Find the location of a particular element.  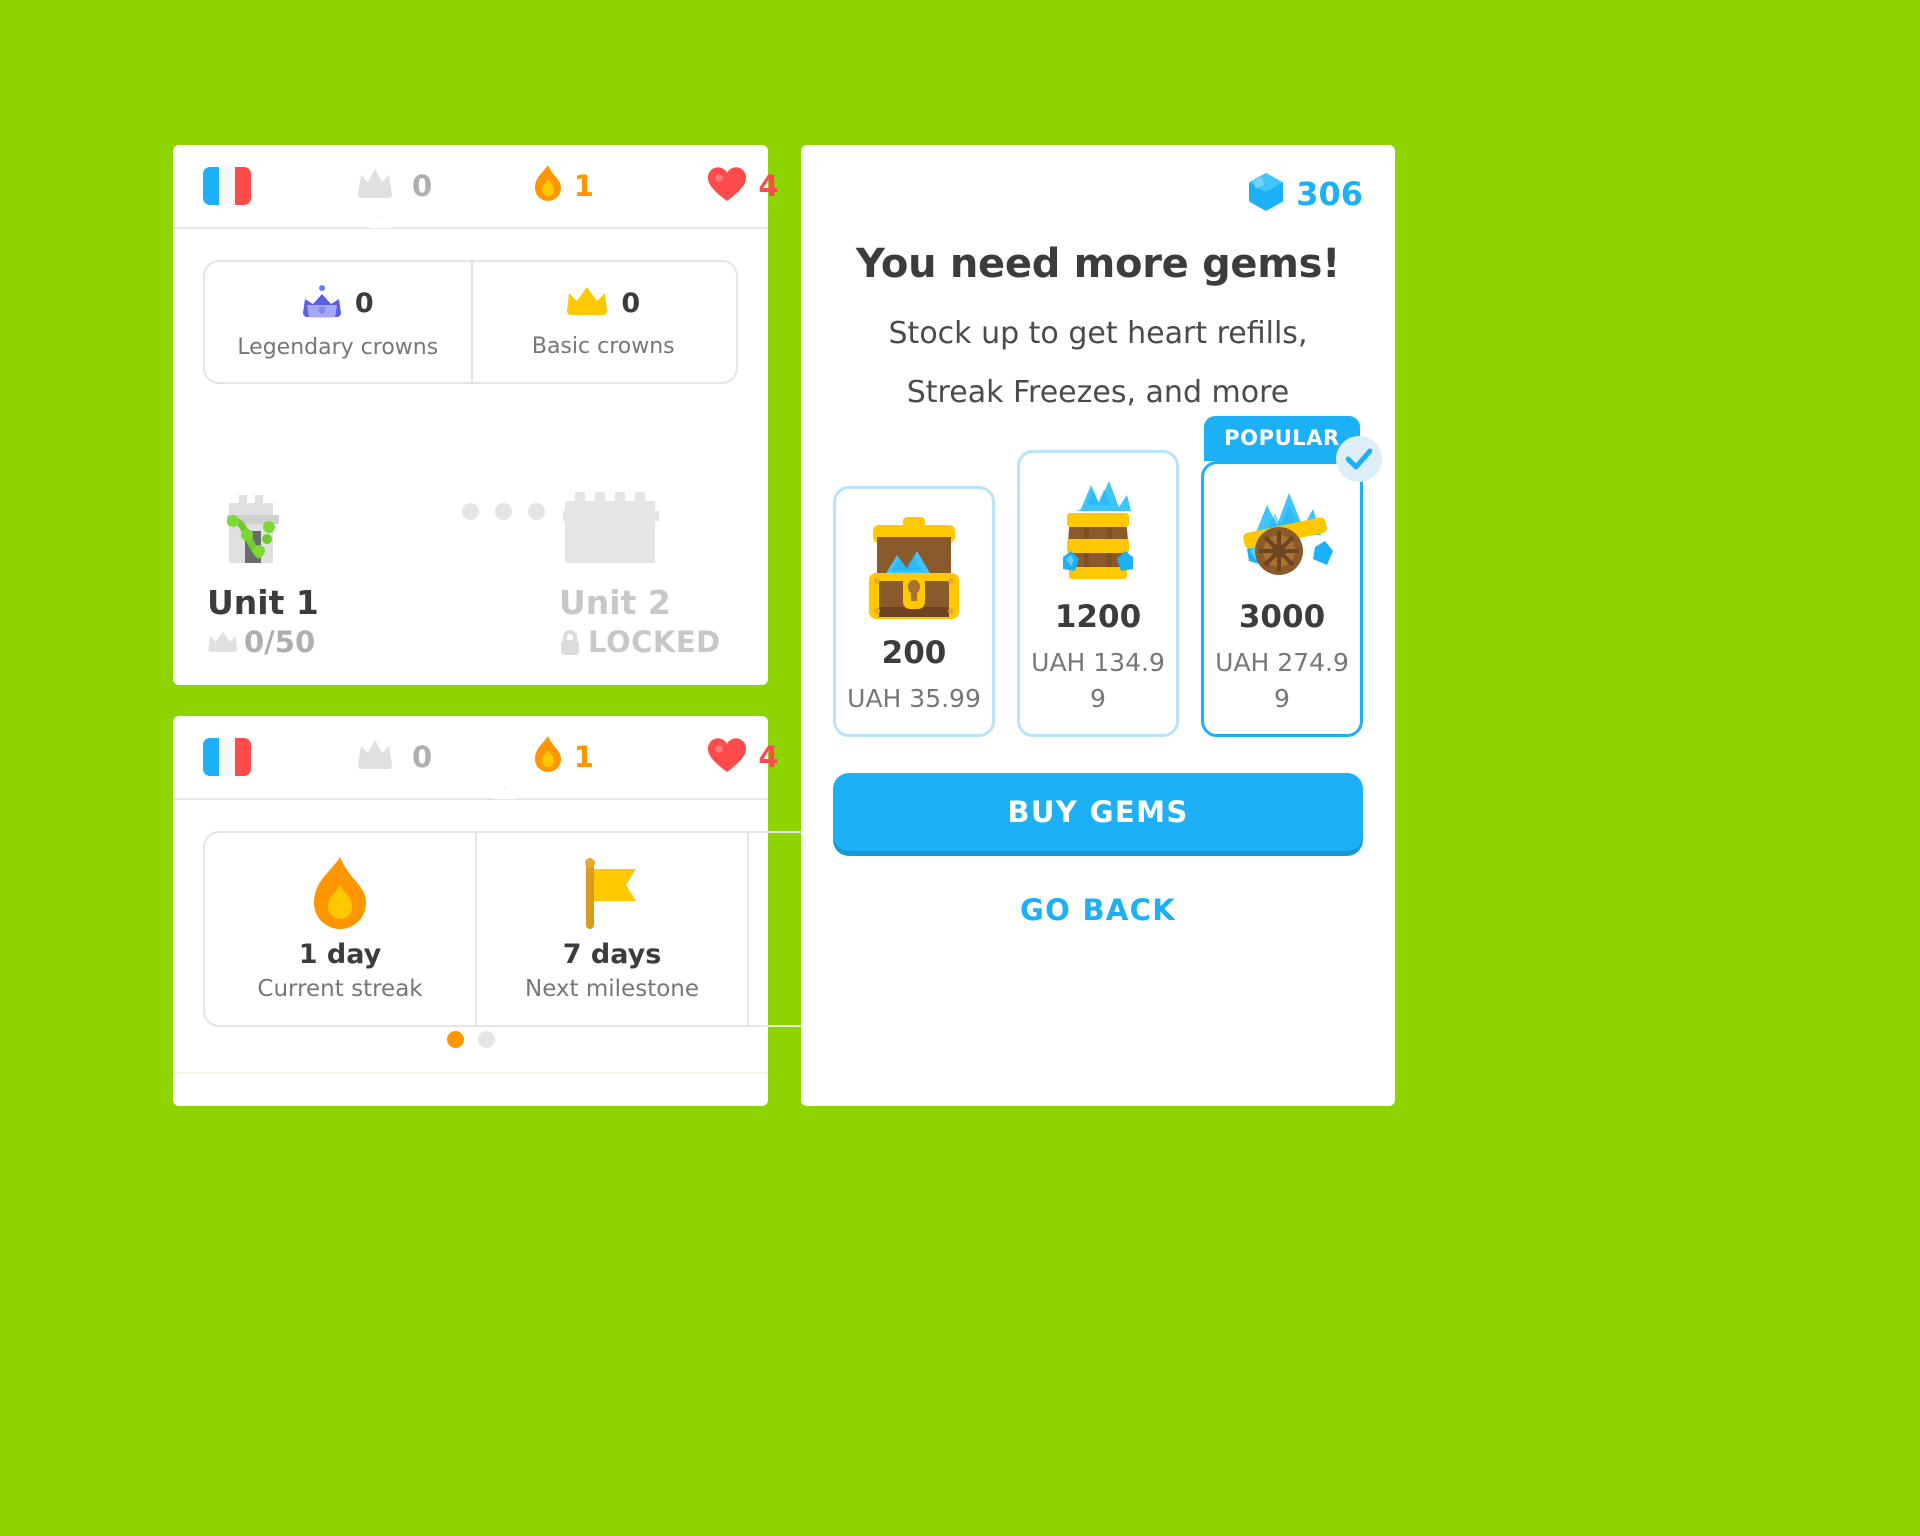

check-circle-icon is located at coordinates (1359, 459).